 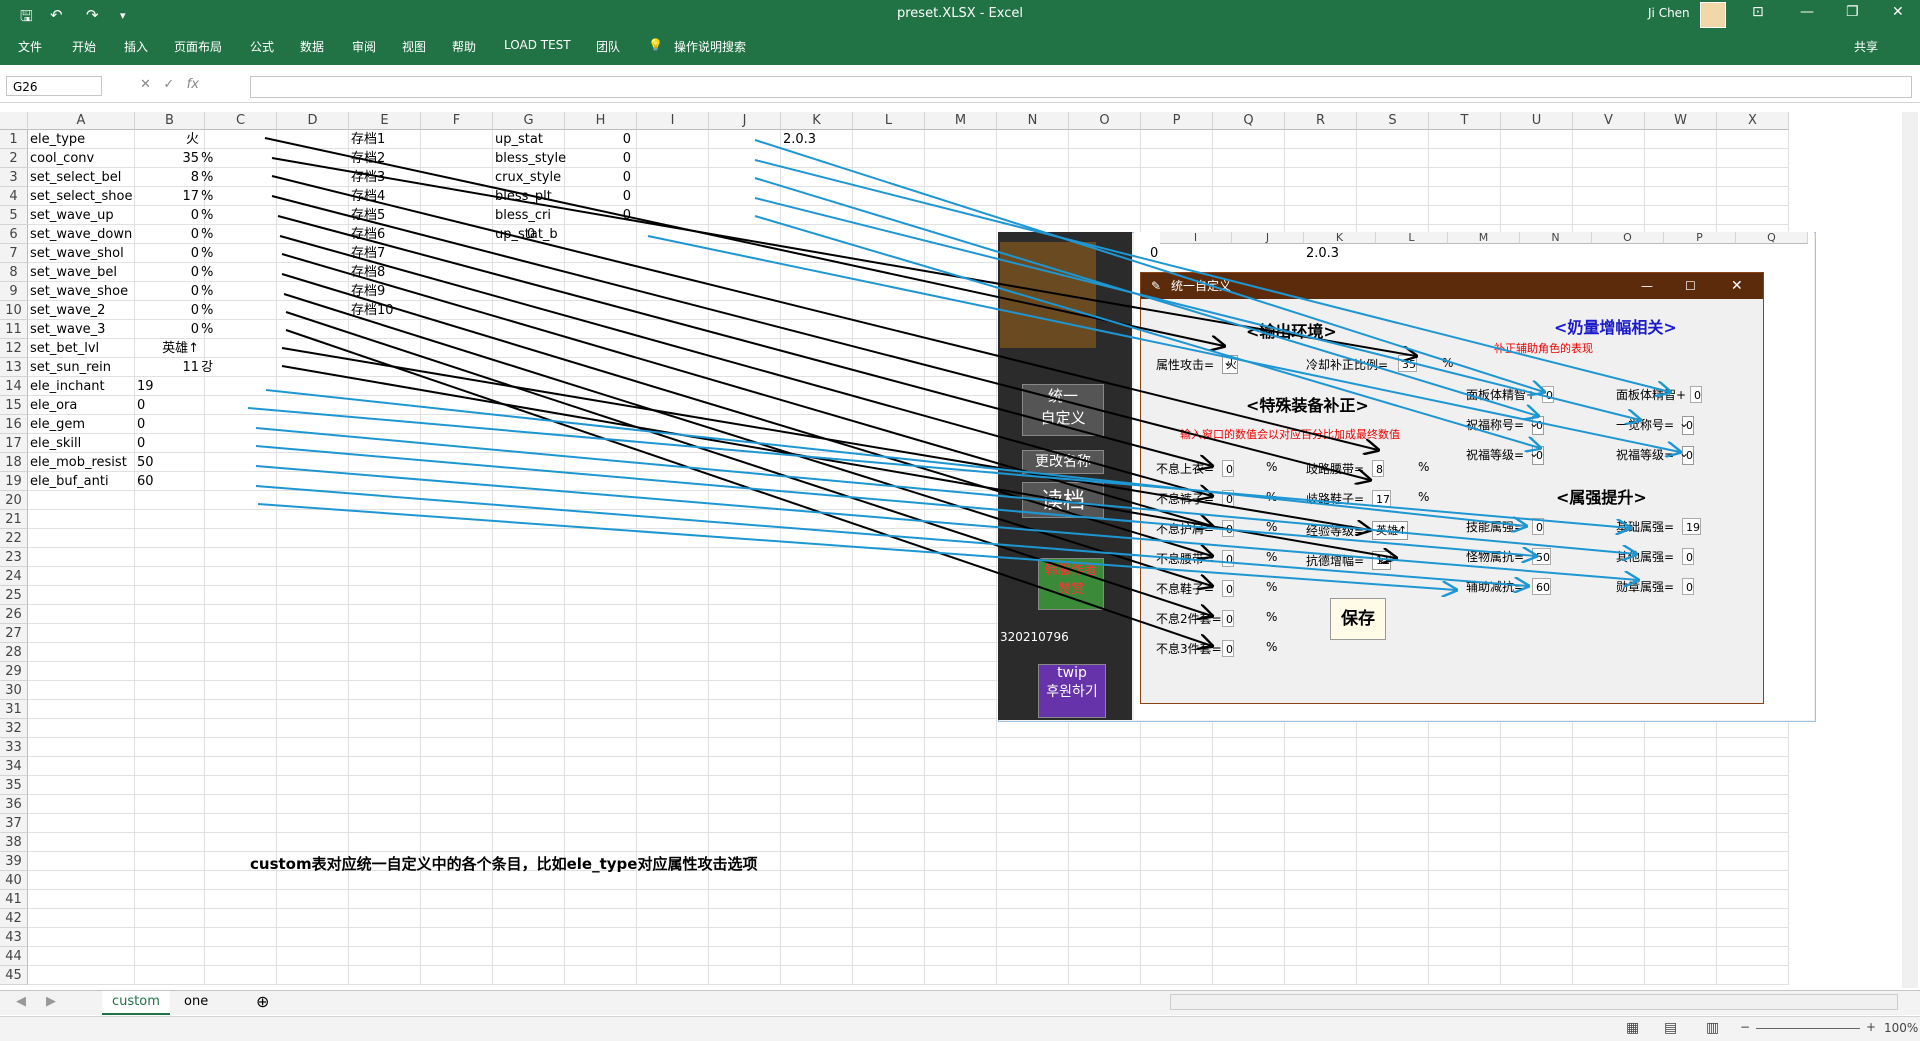 What do you see at coordinates (364, 46) in the screenshot?
I see `menu-review: 审阅` at bounding box center [364, 46].